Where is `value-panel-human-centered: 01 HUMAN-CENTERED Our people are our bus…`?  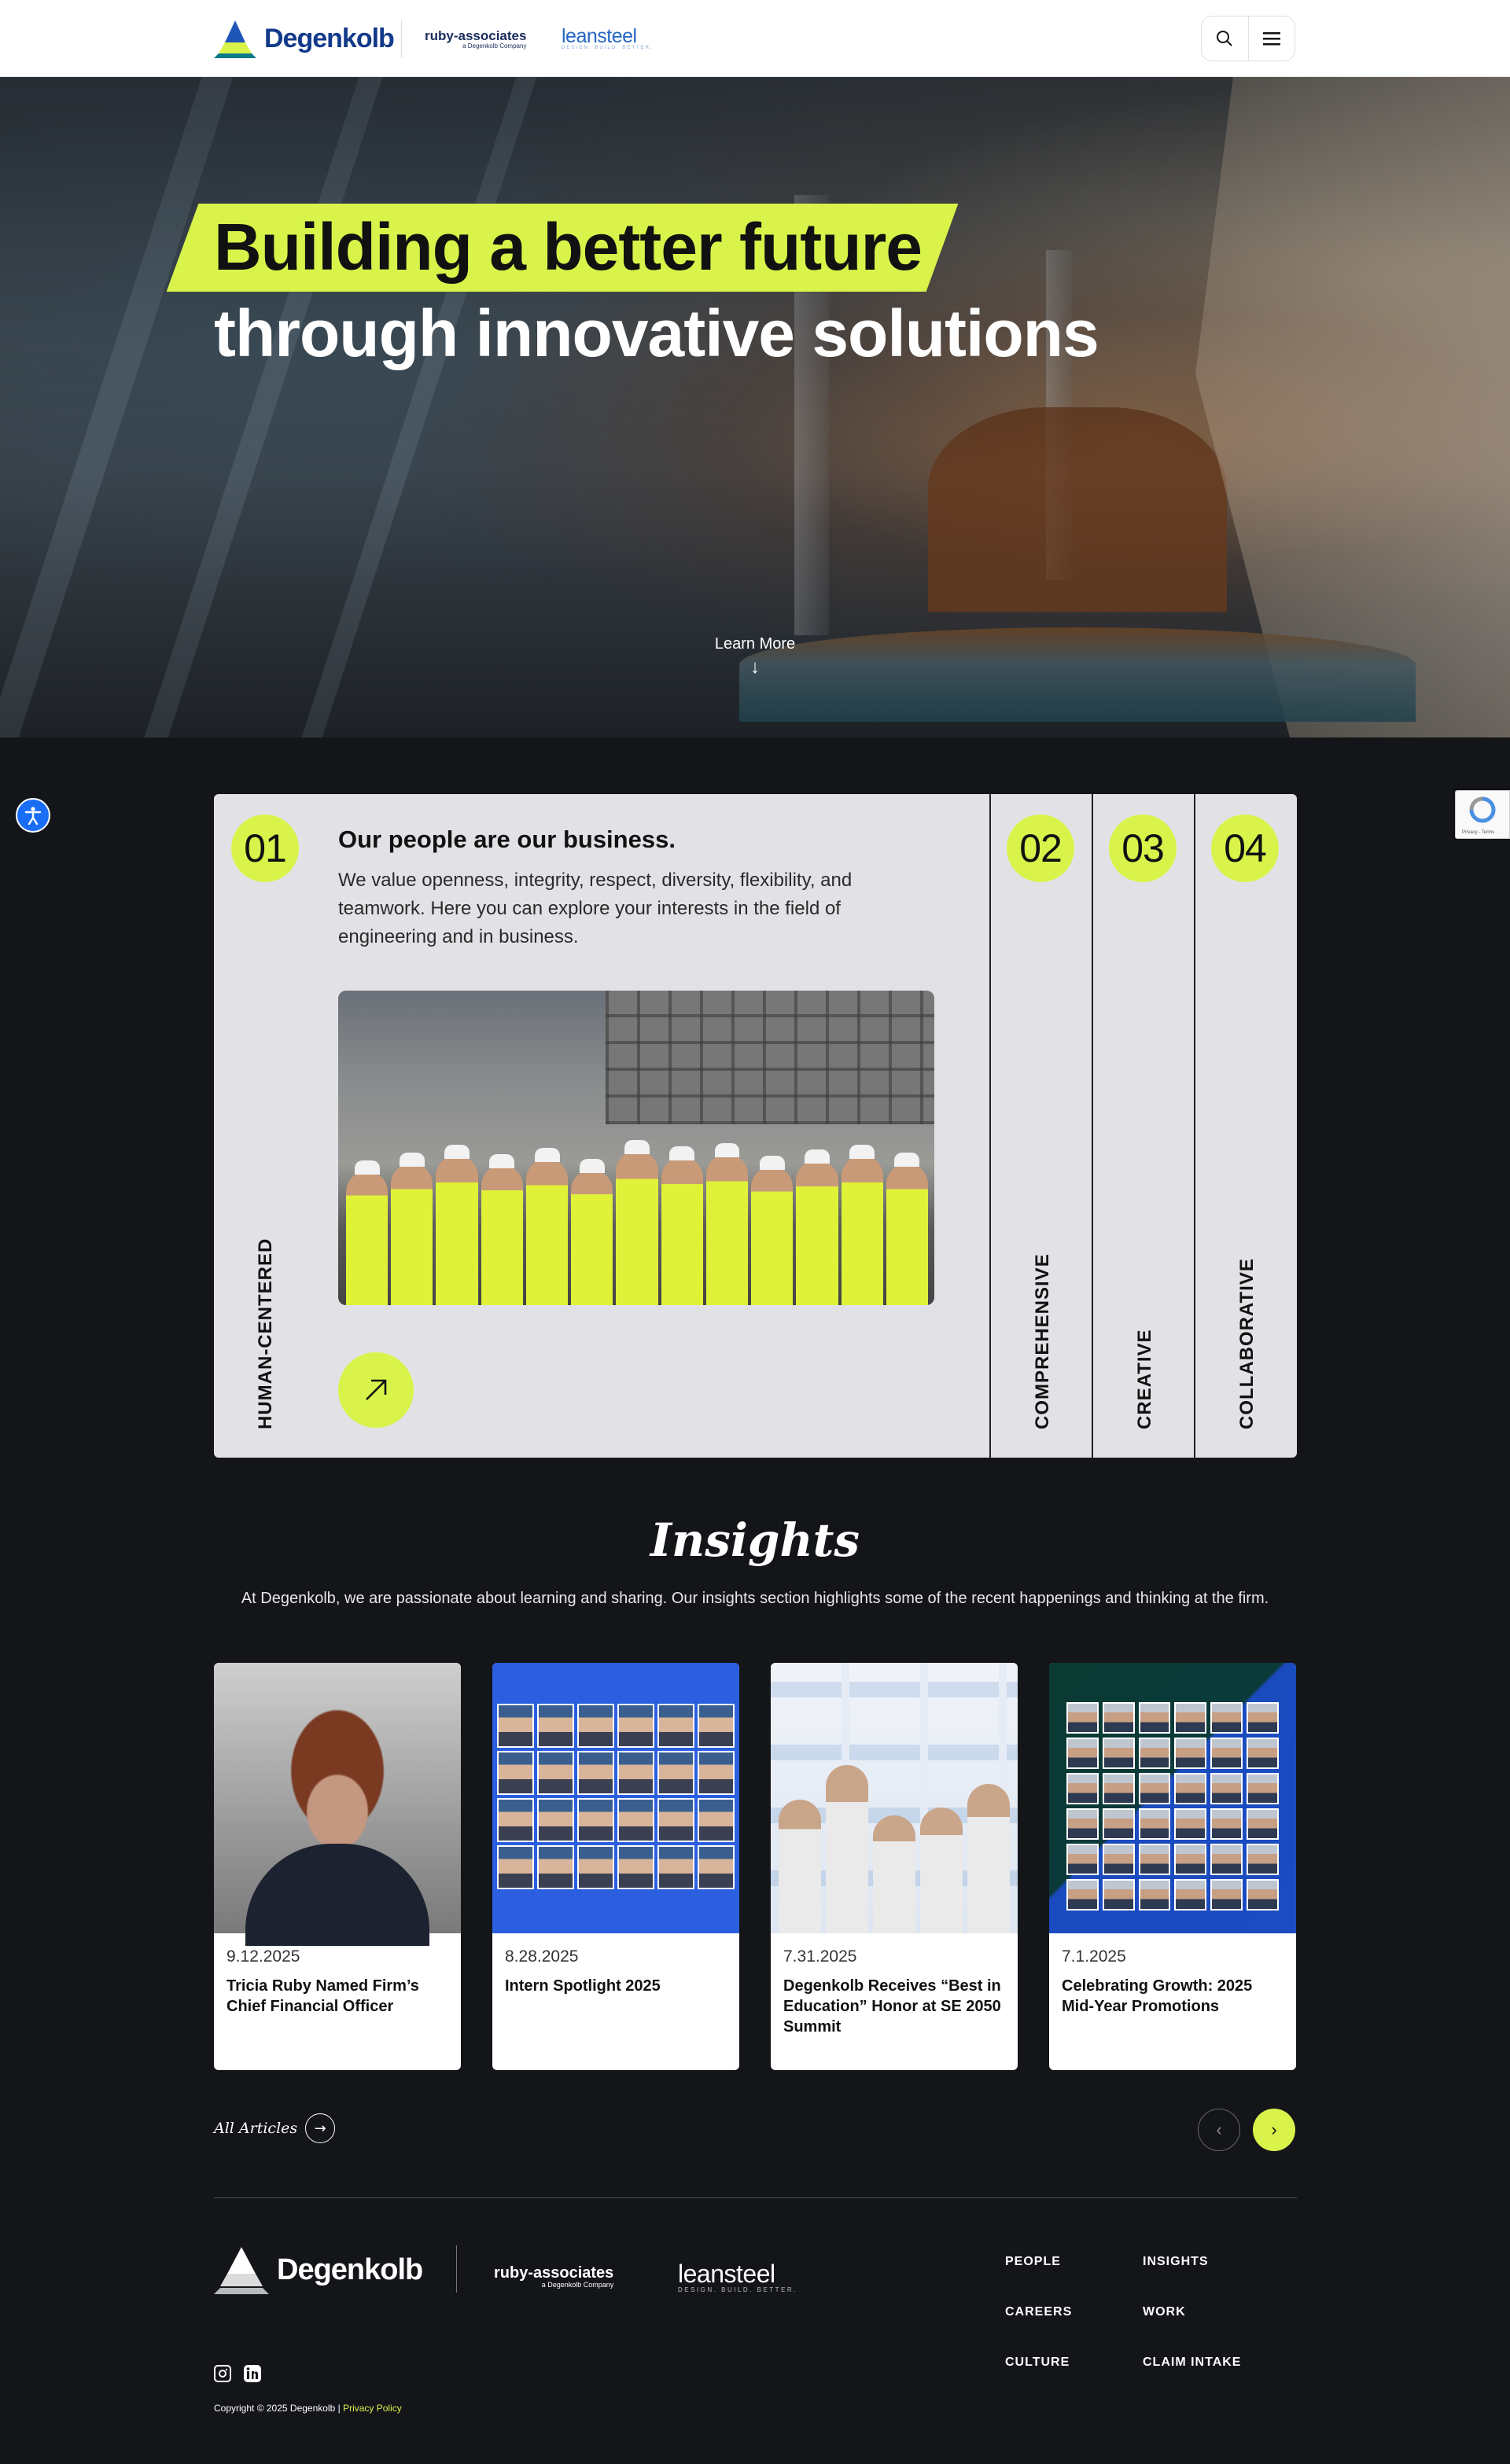 value-panel-human-centered: 01 HUMAN-CENTERED Our people are our bus… is located at coordinates (601, 1126).